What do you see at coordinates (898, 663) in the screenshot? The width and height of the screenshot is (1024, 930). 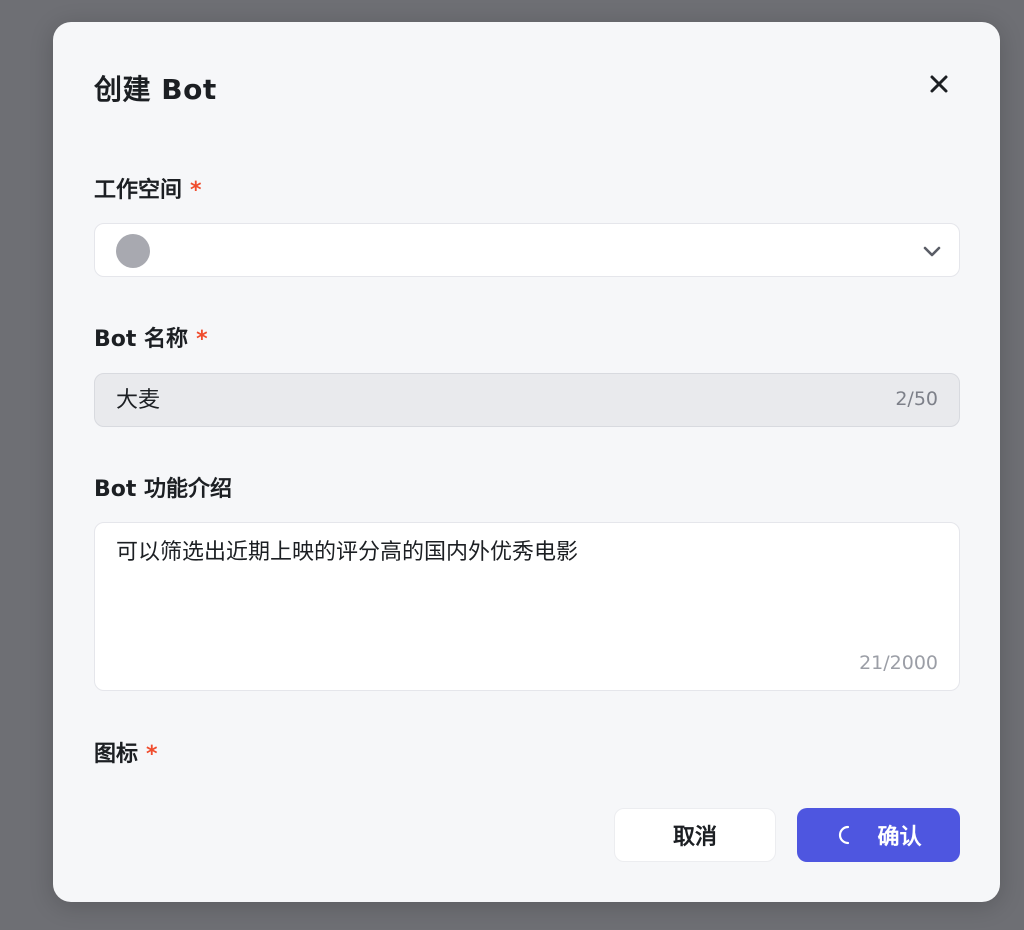 I see `bot-description-counter: 21/2000` at bounding box center [898, 663].